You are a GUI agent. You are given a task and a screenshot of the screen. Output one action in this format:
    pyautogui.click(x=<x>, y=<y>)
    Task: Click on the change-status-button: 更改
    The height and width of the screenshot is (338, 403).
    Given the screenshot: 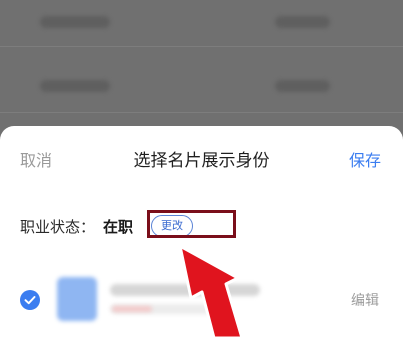 What is the action you would take?
    pyautogui.click(x=172, y=226)
    